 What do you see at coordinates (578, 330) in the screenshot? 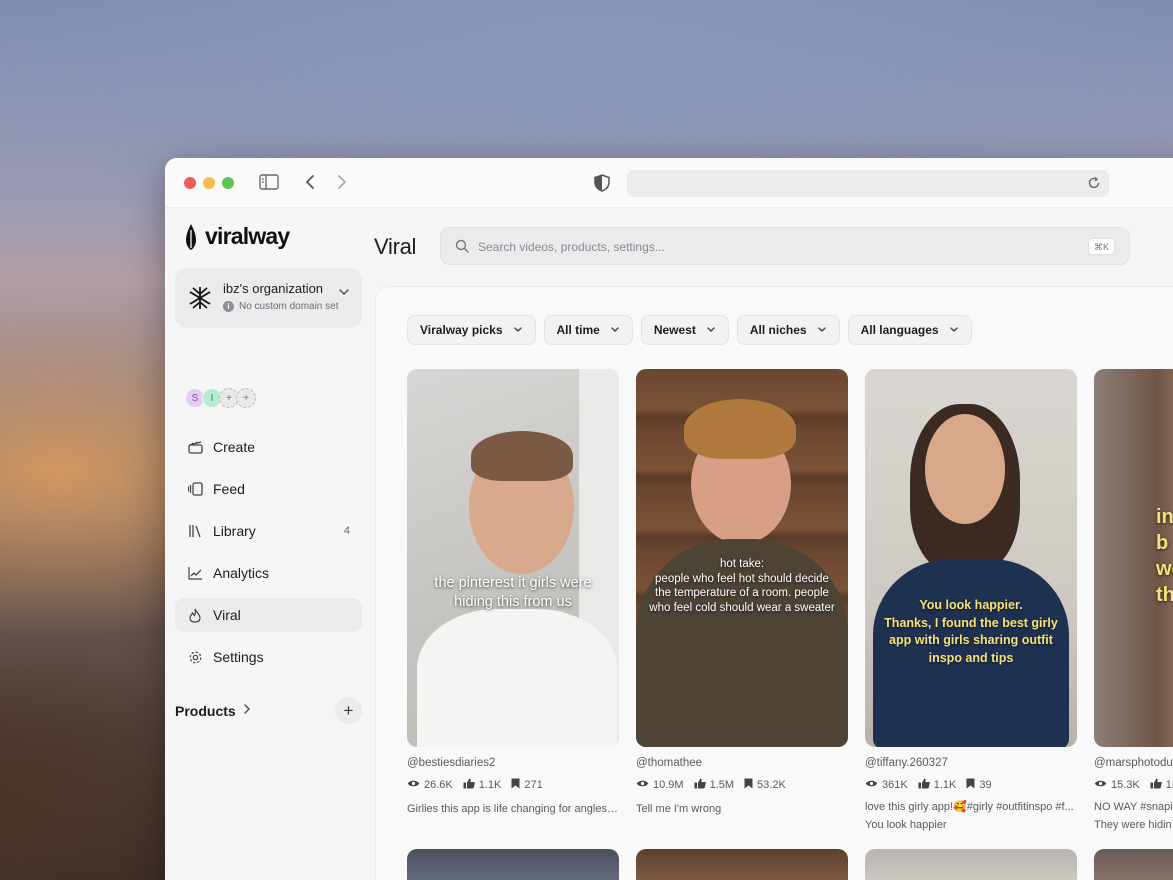
I see `filter-label: All time` at bounding box center [578, 330].